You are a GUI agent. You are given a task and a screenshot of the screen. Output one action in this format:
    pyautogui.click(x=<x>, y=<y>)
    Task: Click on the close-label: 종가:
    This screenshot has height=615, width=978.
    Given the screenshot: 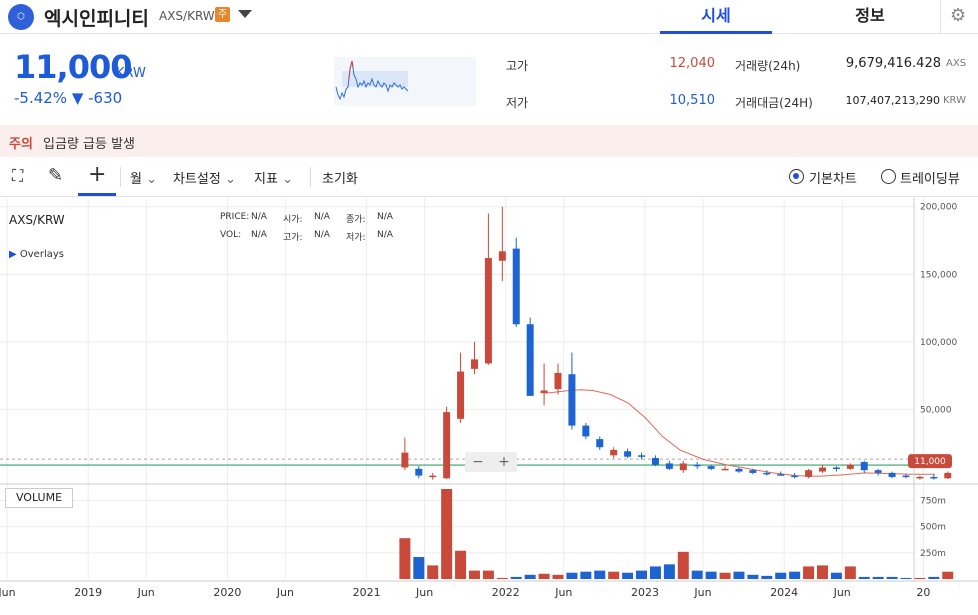 What is the action you would take?
    pyautogui.click(x=356, y=220)
    